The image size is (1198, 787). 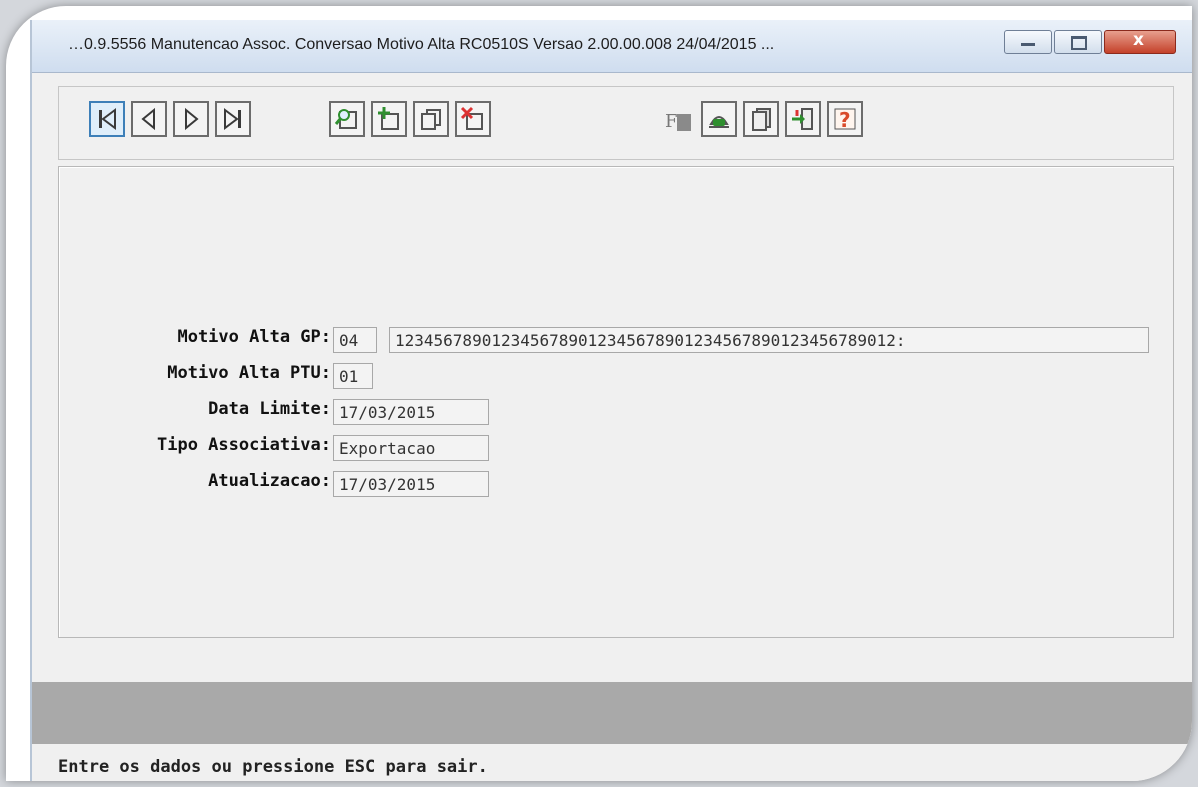 I want to click on motivo-alta-ptu-code-field: 01, so click(x=353, y=376).